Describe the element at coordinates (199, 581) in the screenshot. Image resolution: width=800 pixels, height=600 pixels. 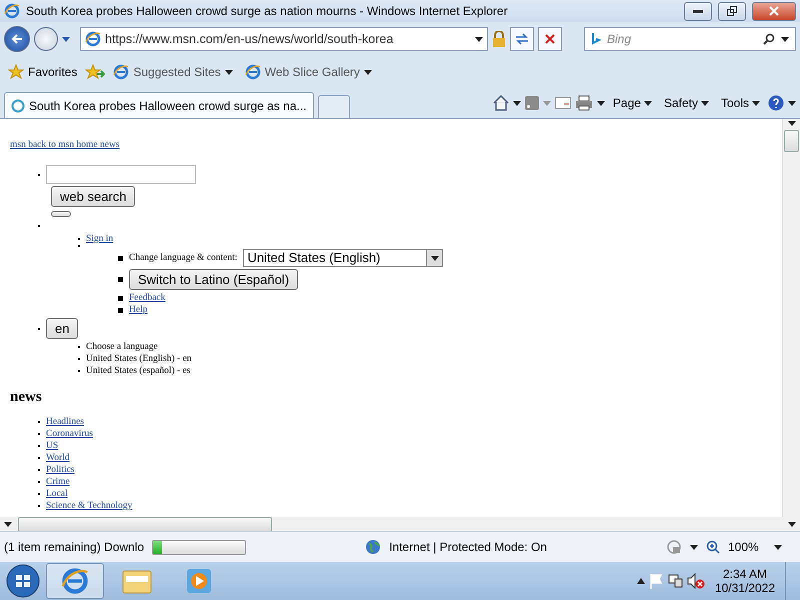
I see `play-icon` at that location.